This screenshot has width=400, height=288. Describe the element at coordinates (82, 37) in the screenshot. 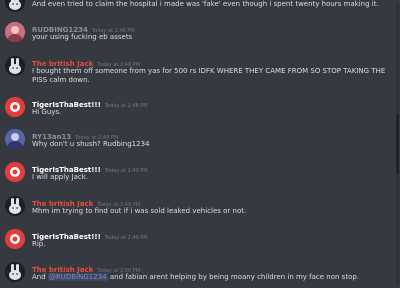

I see `message-text: your using fucking eb assets` at that location.